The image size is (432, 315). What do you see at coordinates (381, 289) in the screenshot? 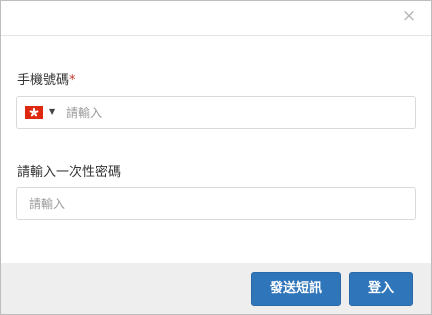
I see `login-button: 登入` at bounding box center [381, 289].